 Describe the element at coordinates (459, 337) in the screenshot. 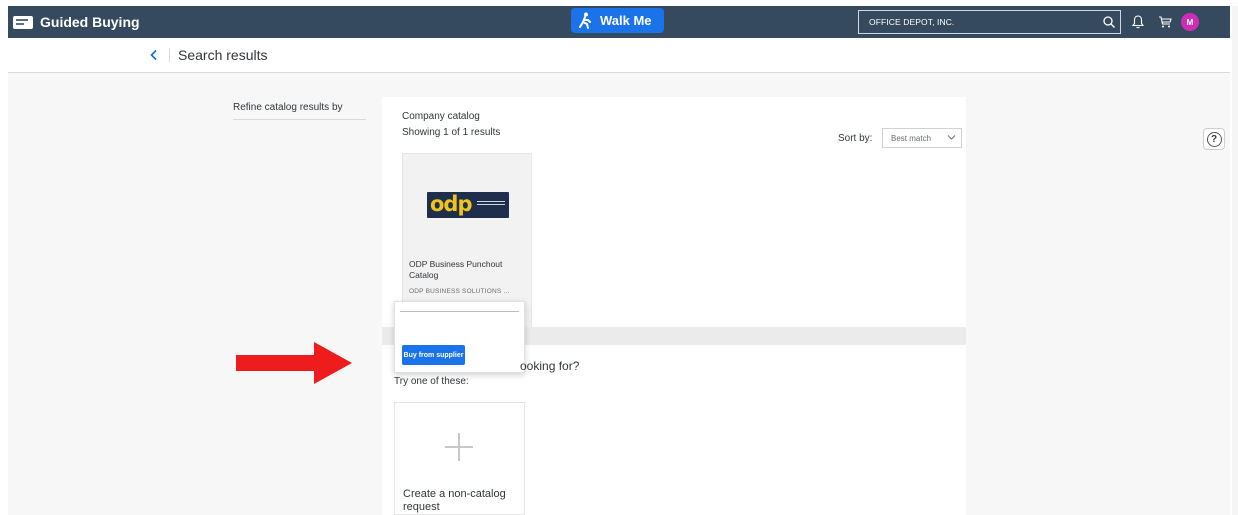

I see `card-popup: Buy from supplier` at that location.